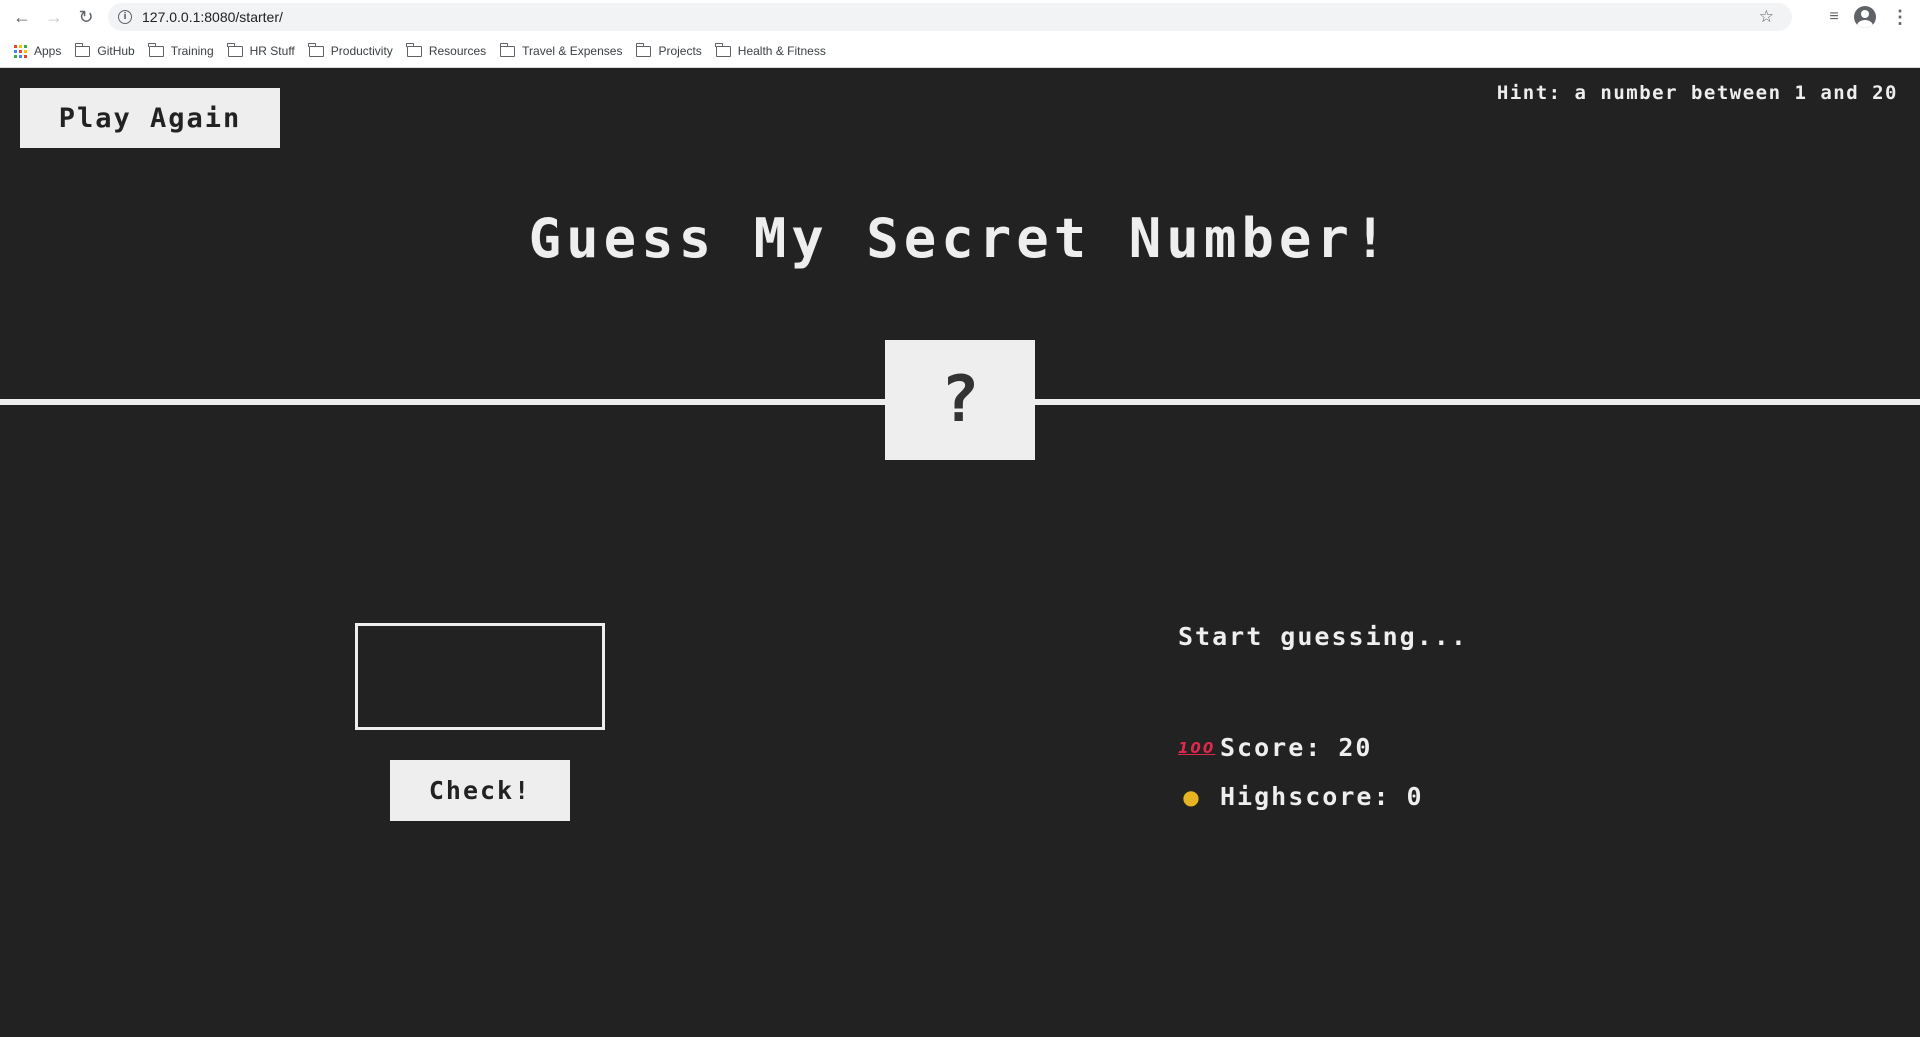  Describe the element at coordinates (1192, 796) in the screenshot. I see `medal-icon: ●` at that location.